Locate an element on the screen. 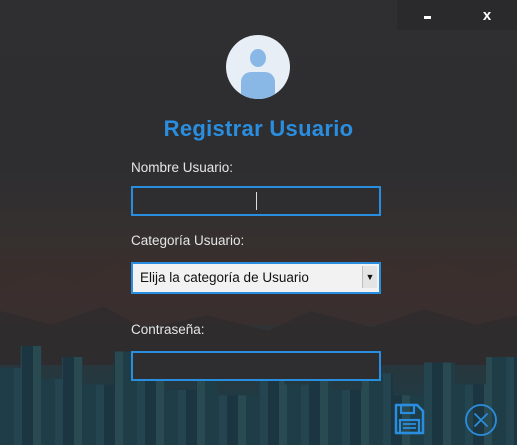 The width and height of the screenshot is (517, 445). cancel-button is located at coordinates (481, 420).